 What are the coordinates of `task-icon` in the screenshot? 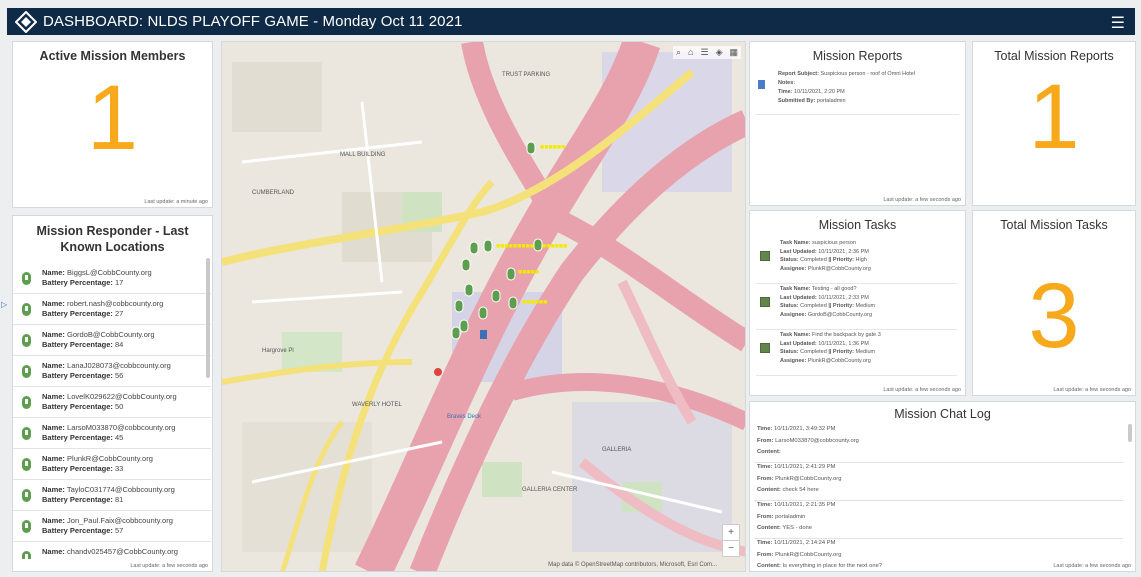 It's located at (765, 302).